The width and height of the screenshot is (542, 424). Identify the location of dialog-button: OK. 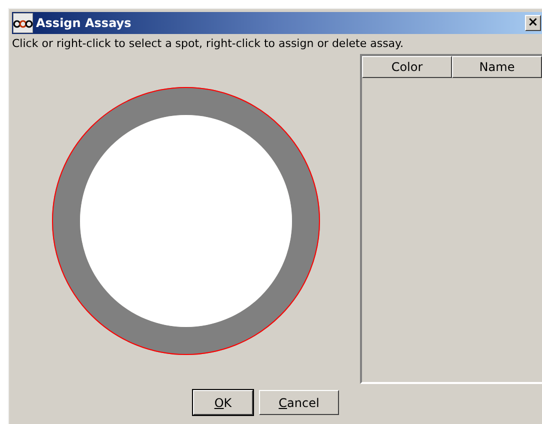
(223, 402).